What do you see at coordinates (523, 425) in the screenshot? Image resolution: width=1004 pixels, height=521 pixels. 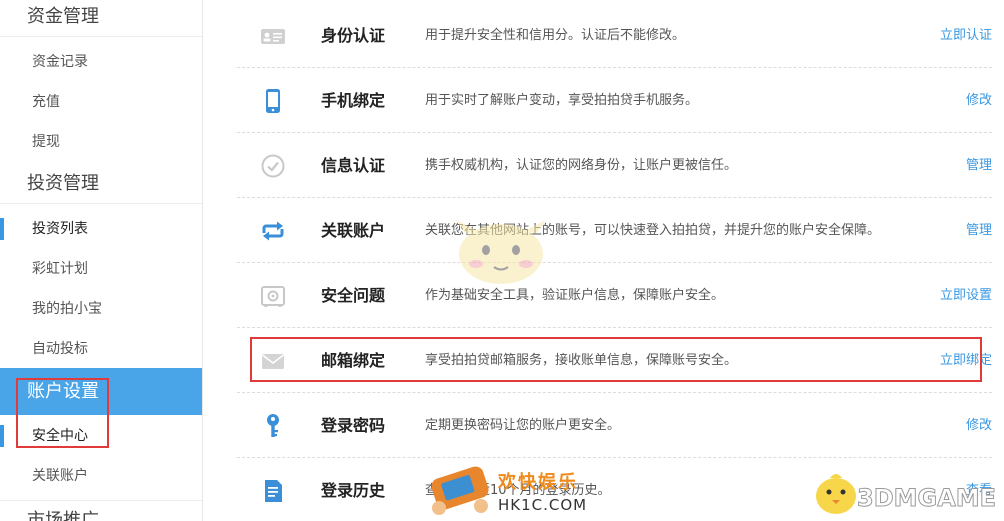 I see `row-description: 定期更换密码让您的账户更安全。` at bounding box center [523, 425].